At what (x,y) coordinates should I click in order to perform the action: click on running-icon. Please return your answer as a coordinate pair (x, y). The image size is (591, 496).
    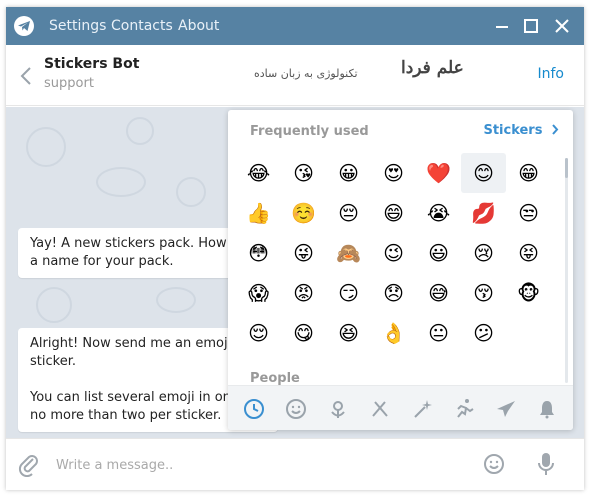
    Looking at the image, I should click on (464, 409).